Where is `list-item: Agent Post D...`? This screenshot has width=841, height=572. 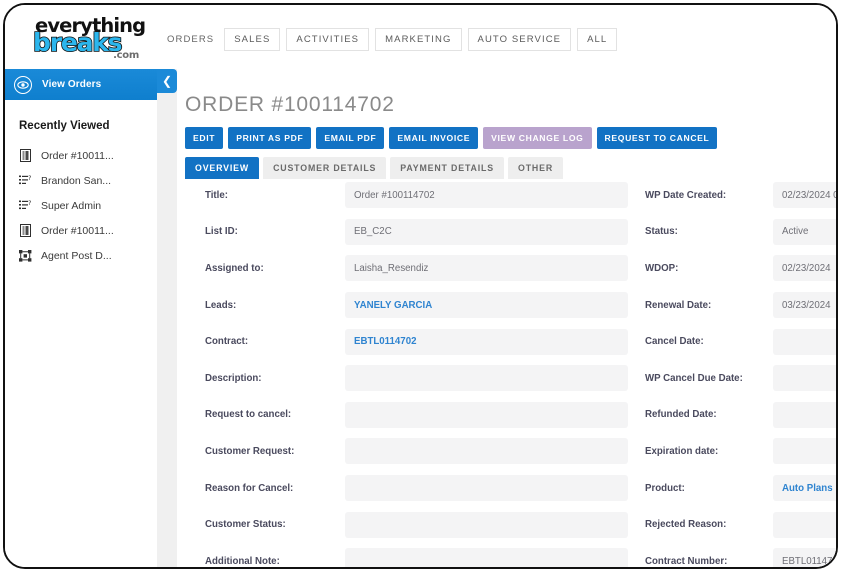
list-item: Agent Post D... is located at coordinates (81, 255).